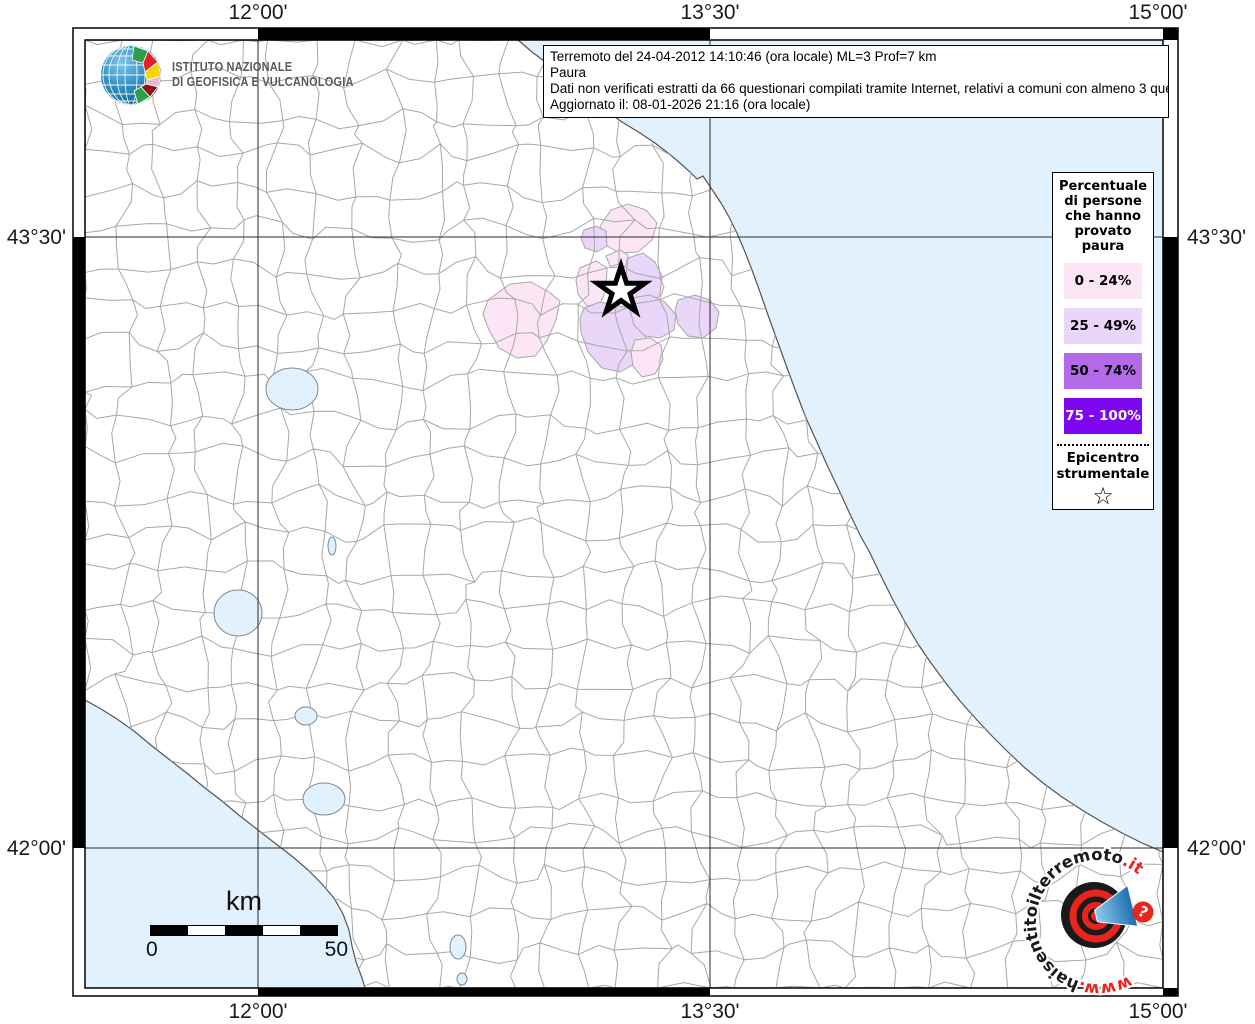  I want to click on legend-title-line: paura, so click(1103, 246).